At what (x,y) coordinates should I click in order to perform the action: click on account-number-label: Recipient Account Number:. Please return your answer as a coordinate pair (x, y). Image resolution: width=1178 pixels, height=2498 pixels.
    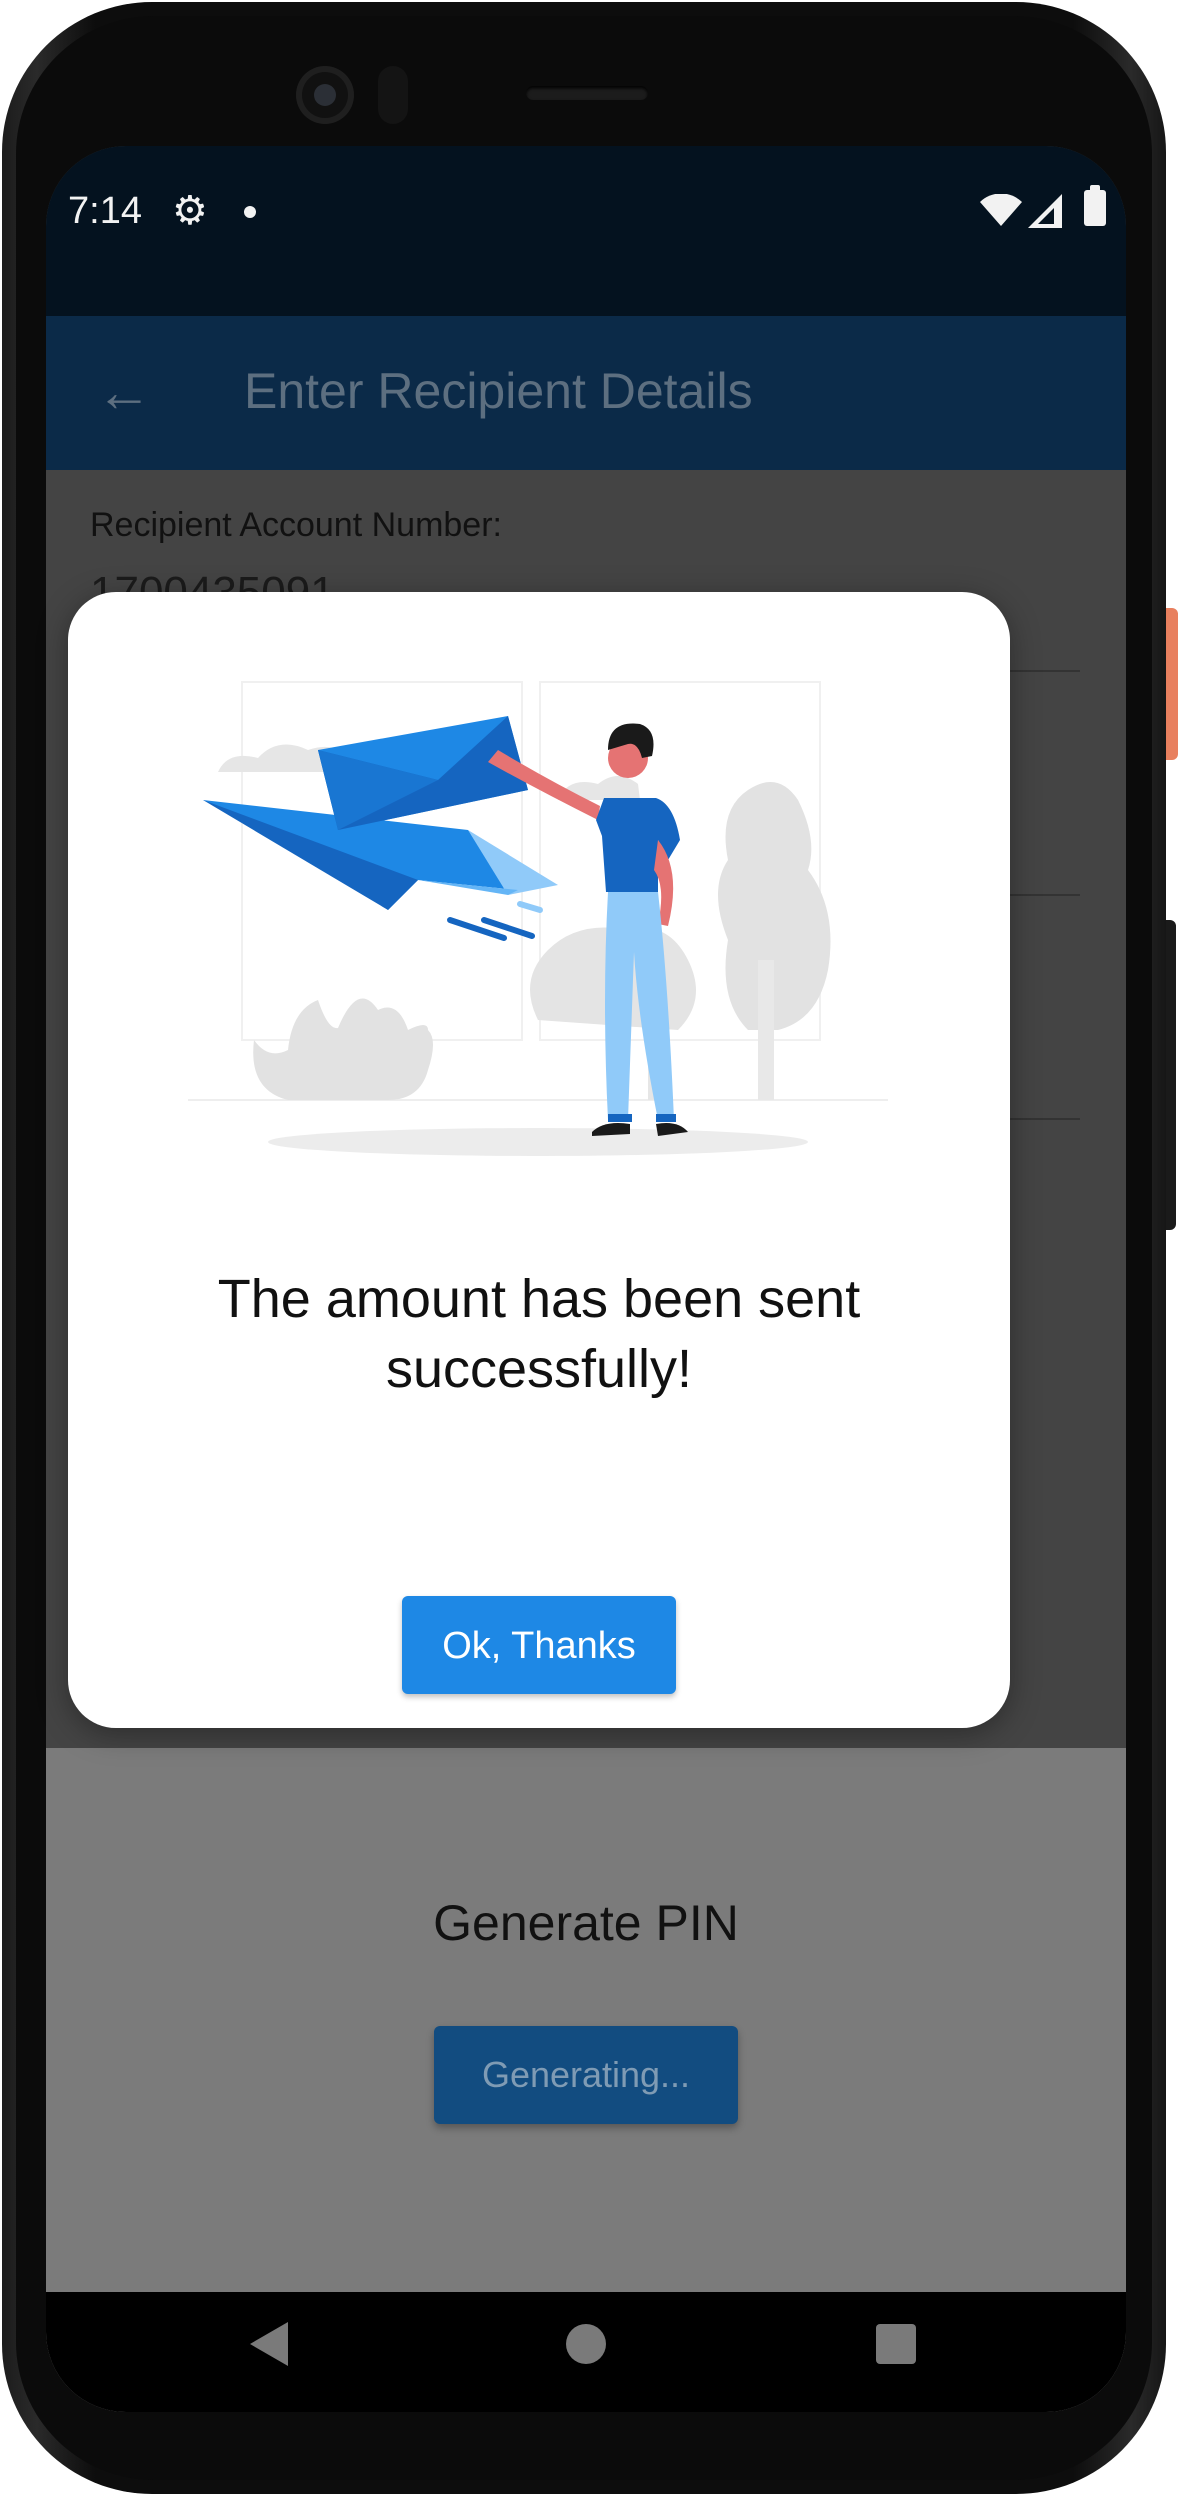
    Looking at the image, I should click on (296, 525).